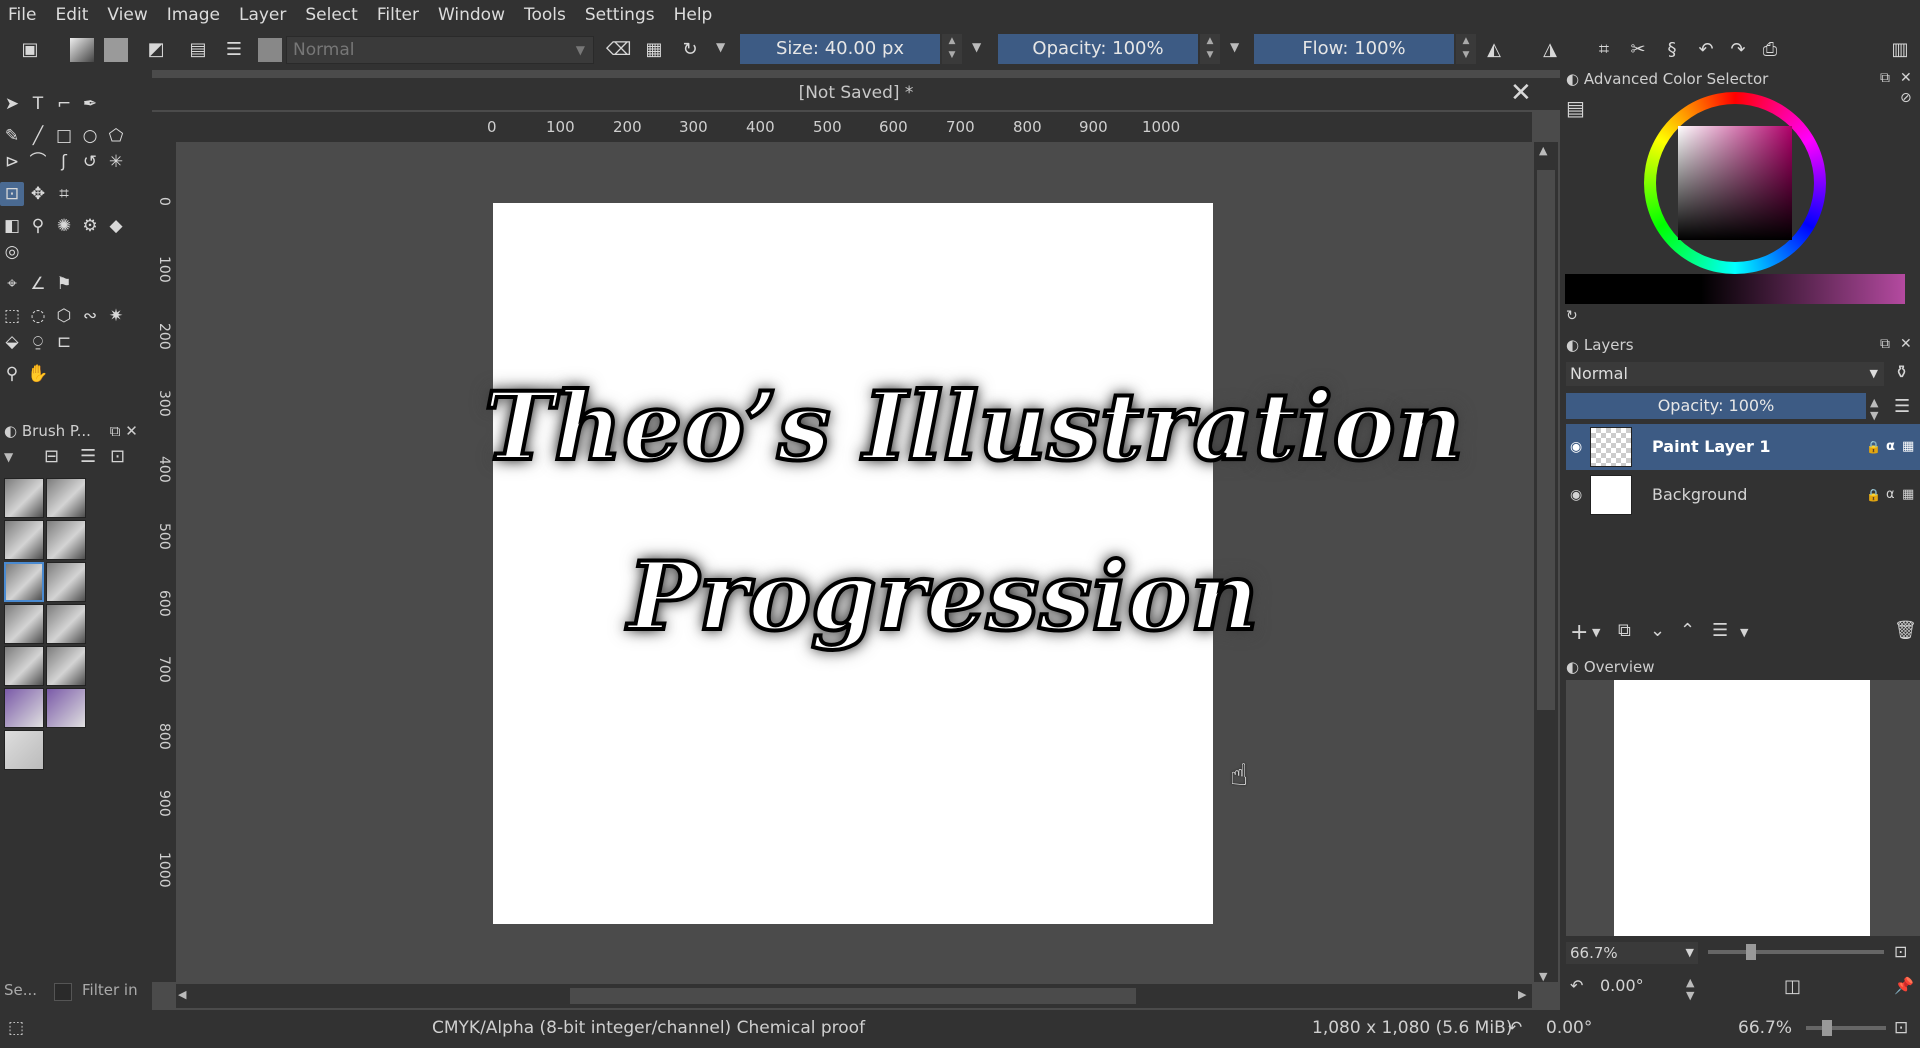 The image size is (1920, 1048). What do you see at coordinates (64, 162) in the screenshot?
I see `freehand-path-icon: ʃ` at bounding box center [64, 162].